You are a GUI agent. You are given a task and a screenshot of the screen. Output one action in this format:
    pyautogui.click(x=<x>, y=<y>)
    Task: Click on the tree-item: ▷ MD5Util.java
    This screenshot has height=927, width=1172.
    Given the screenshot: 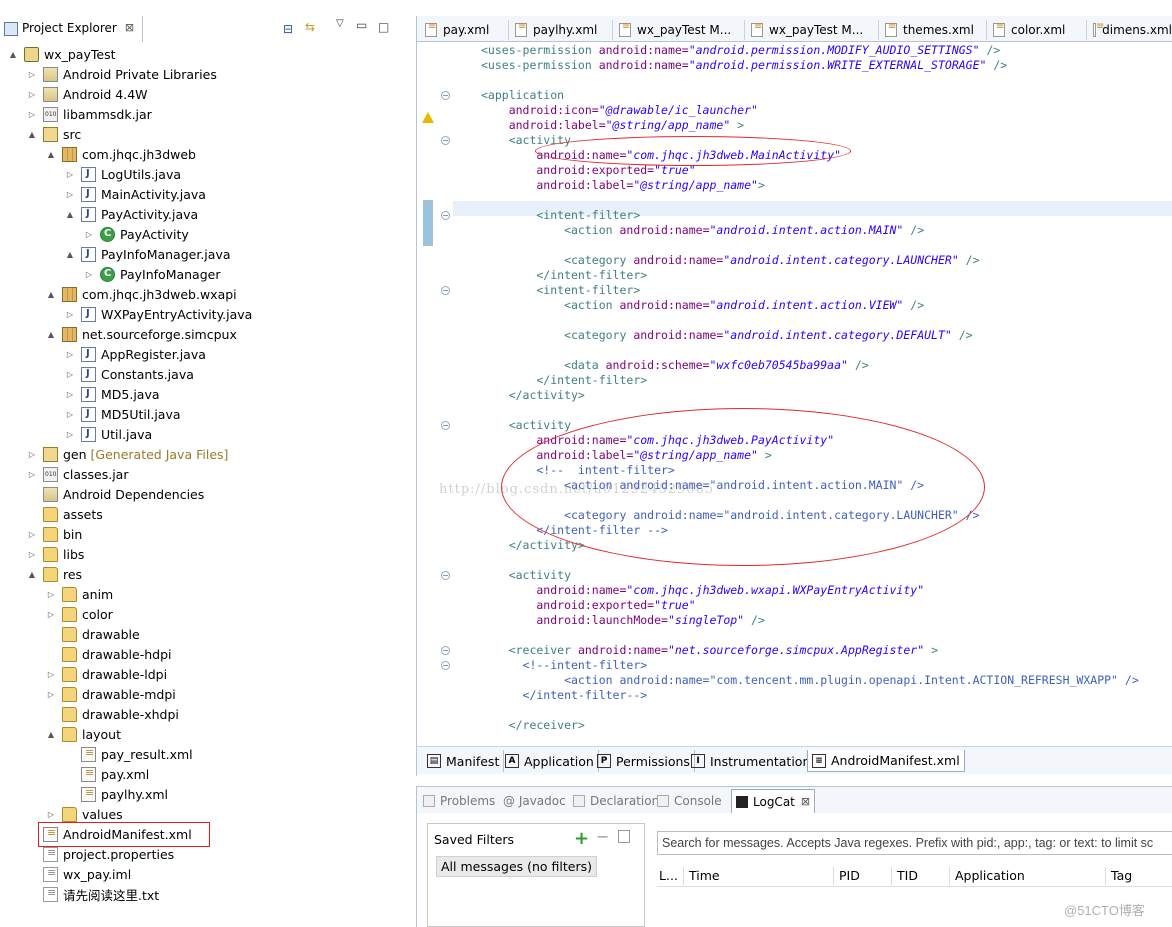 What is the action you would take?
    pyautogui.click(x=123, y=414)
    